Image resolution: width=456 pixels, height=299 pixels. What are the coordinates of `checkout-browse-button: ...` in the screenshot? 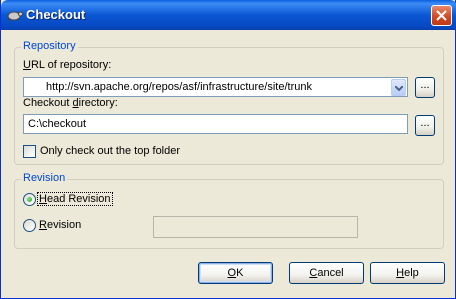 It's located at (425, 125).